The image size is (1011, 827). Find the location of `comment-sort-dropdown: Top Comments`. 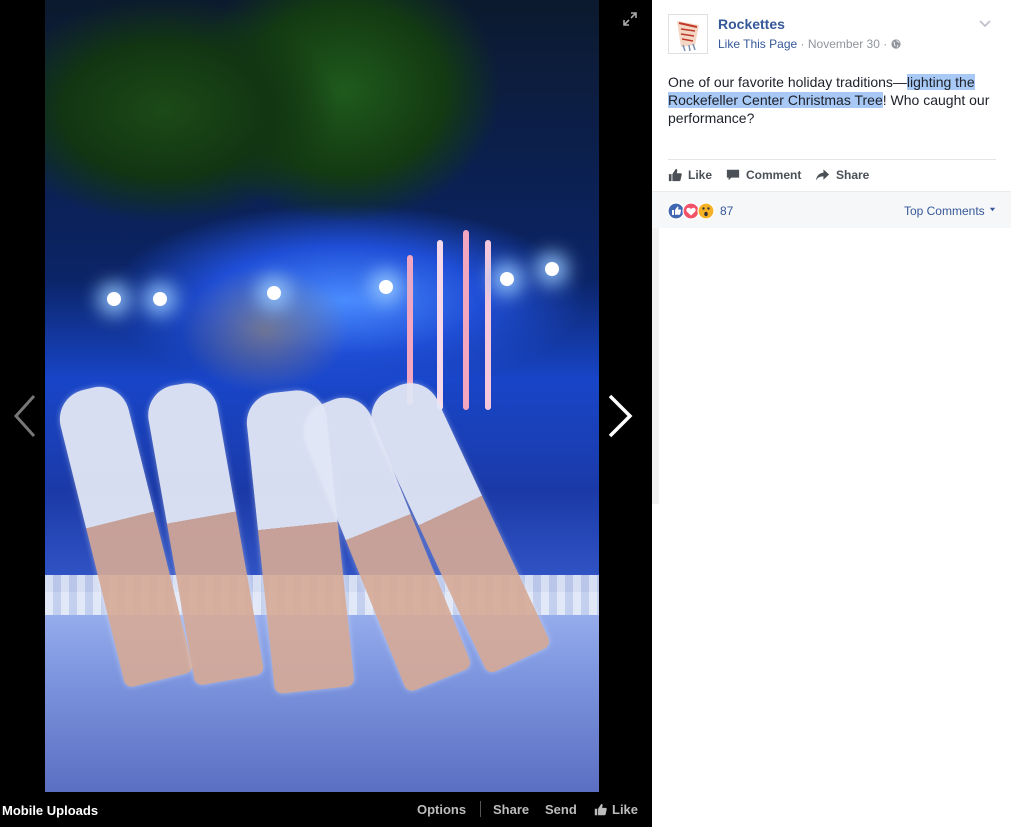

comment-sort-dropdown: Top Comments is located at coordinates (950, 211).